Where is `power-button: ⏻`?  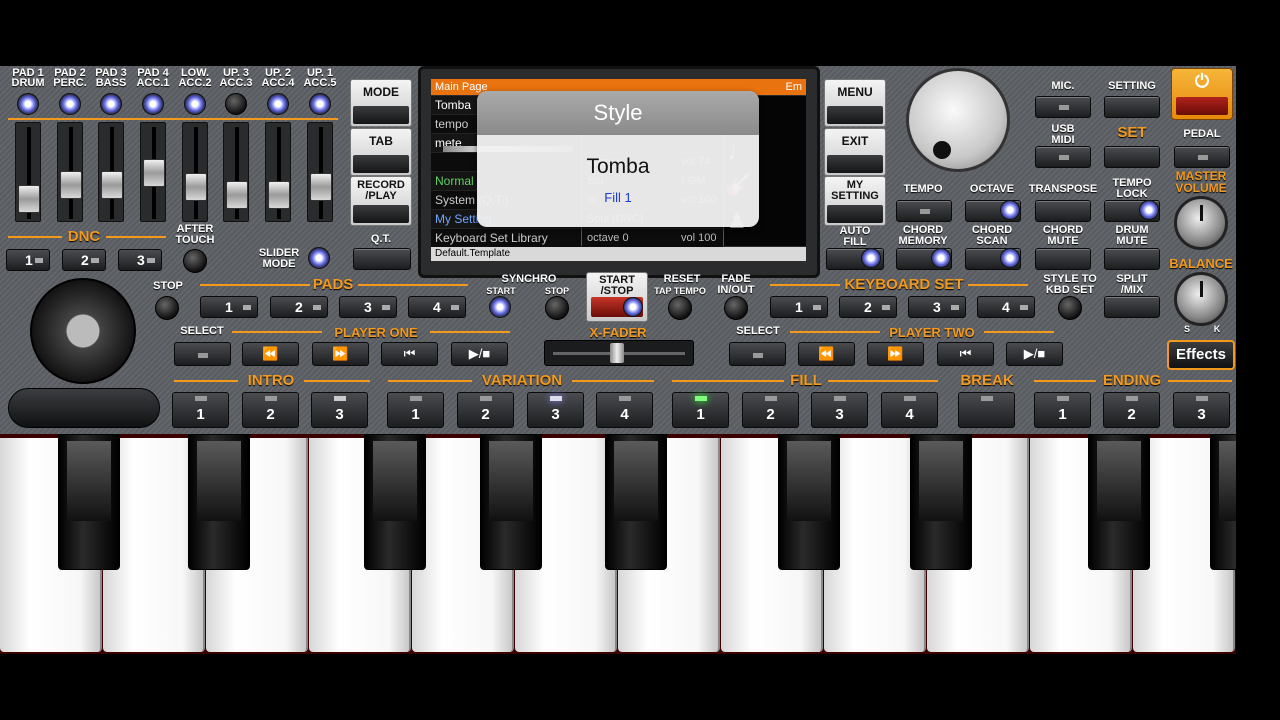 power-button: ⏻ is located at coordinates (1202, 94).